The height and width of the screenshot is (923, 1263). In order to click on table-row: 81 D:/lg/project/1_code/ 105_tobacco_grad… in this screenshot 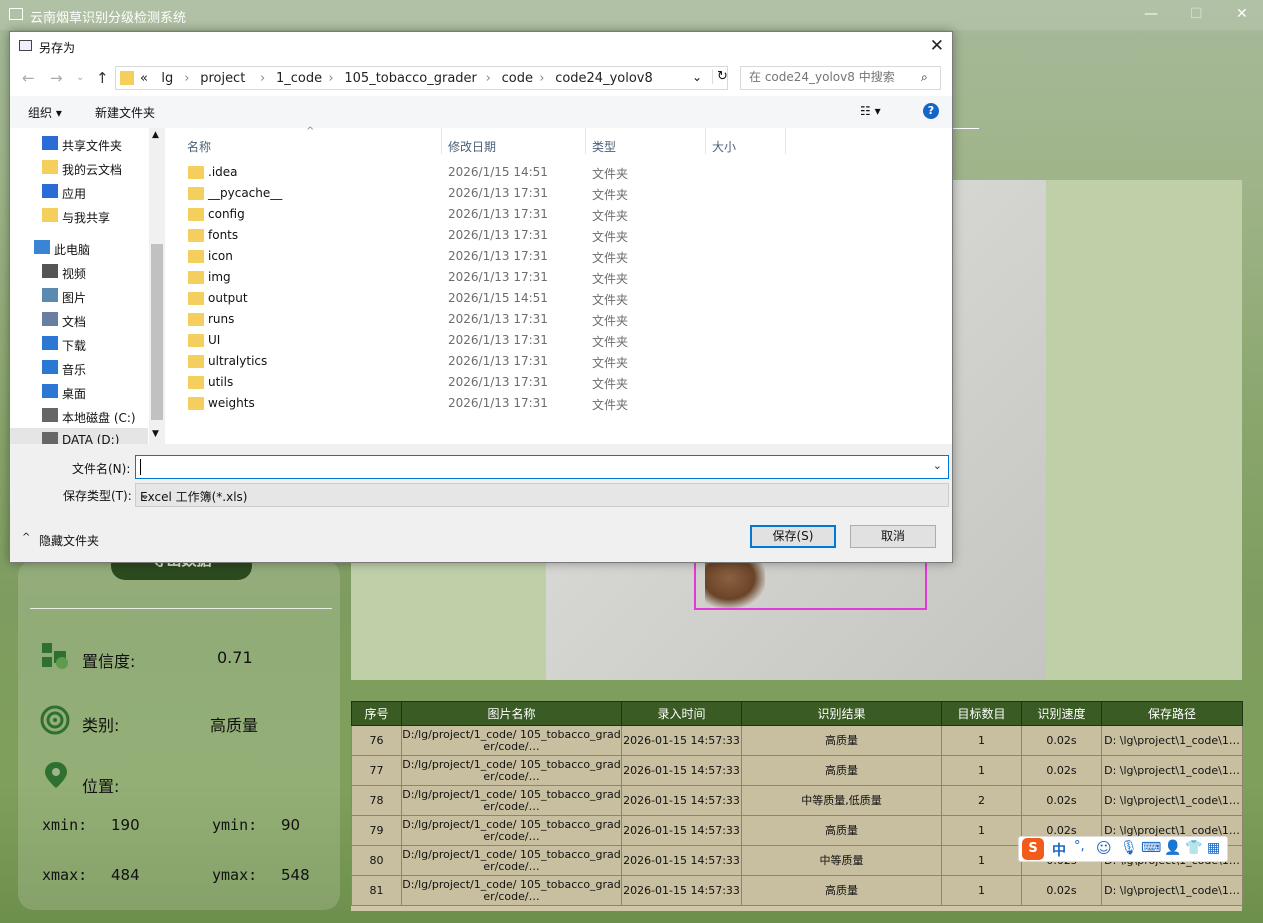, I will do `click(797, 890)`.